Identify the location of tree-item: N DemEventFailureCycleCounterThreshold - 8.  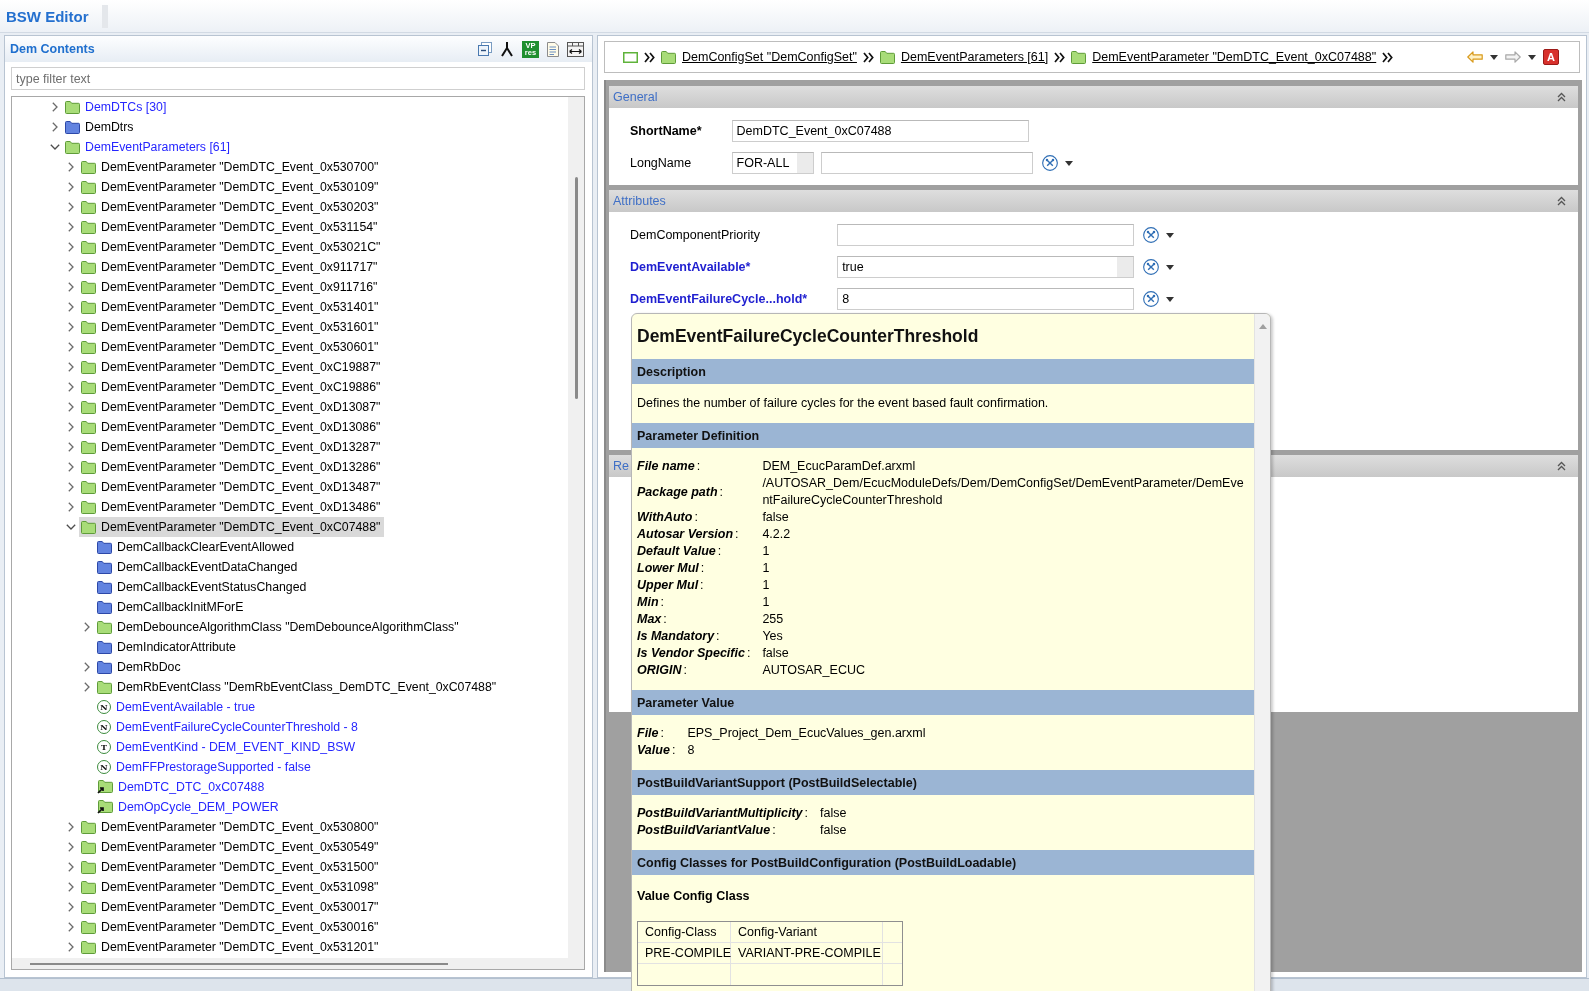
(228, 727).